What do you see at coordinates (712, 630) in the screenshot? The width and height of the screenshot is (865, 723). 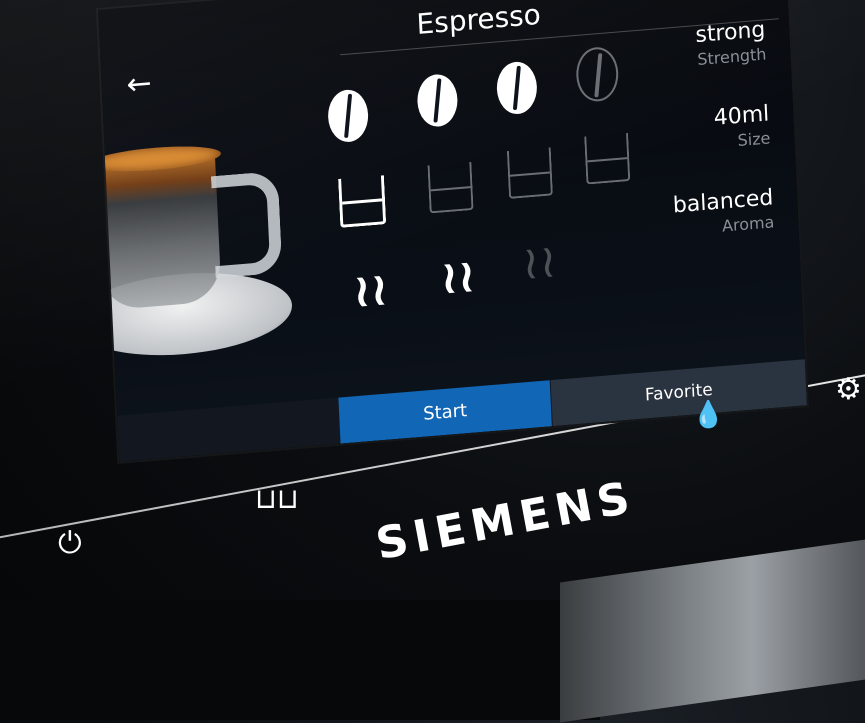 I see `machine-metal-spout` at bounding box center [712, 630].